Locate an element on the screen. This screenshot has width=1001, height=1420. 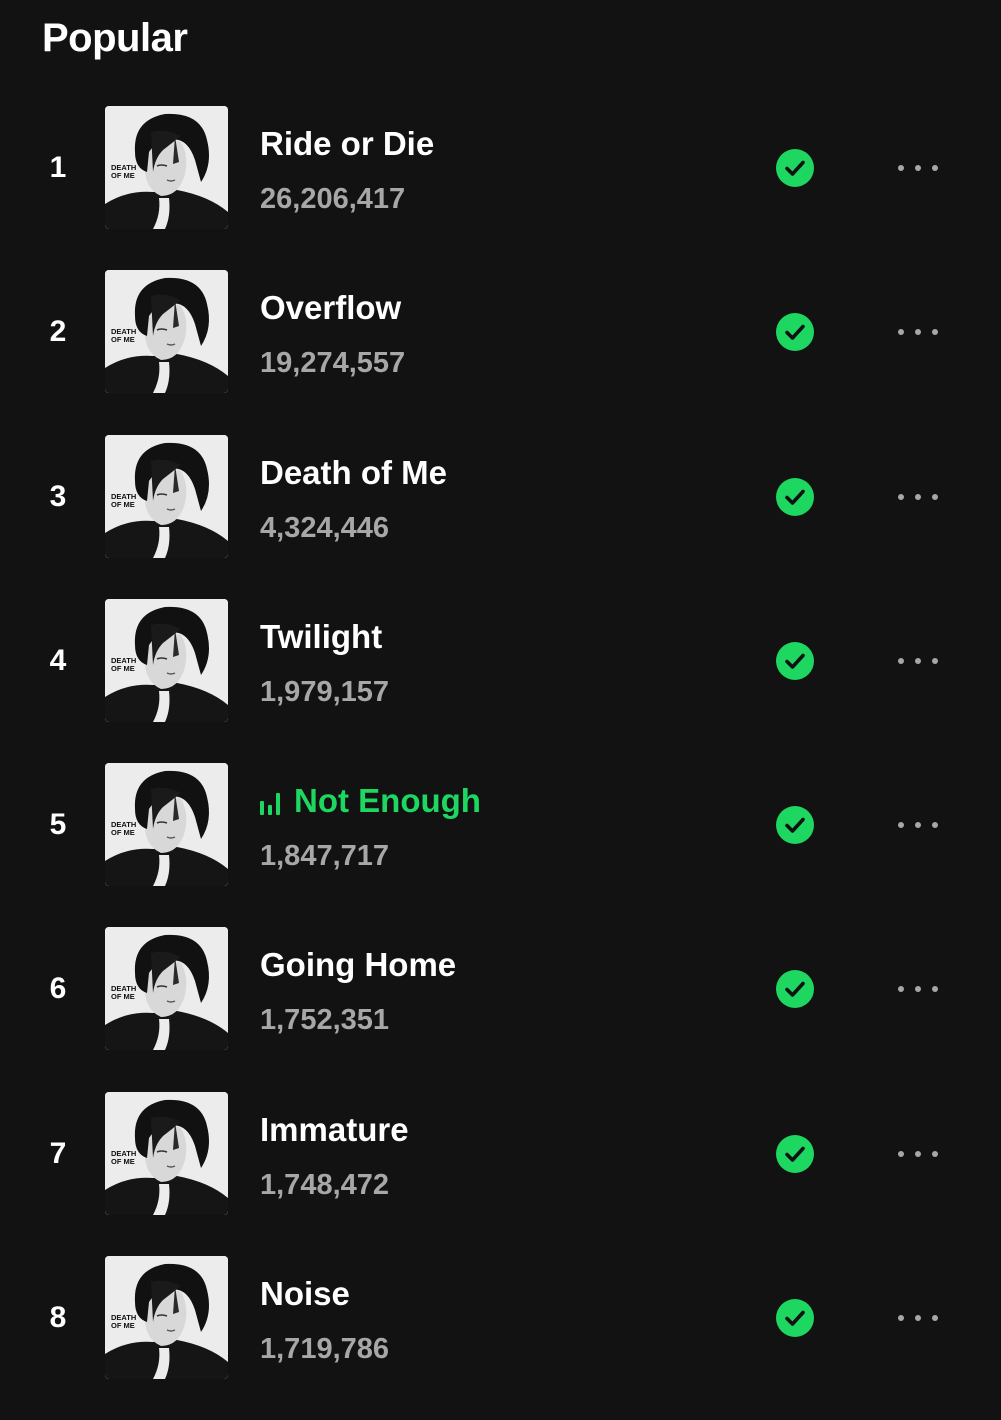
track-title-text: Overflow is located at coordinates (331, 308).